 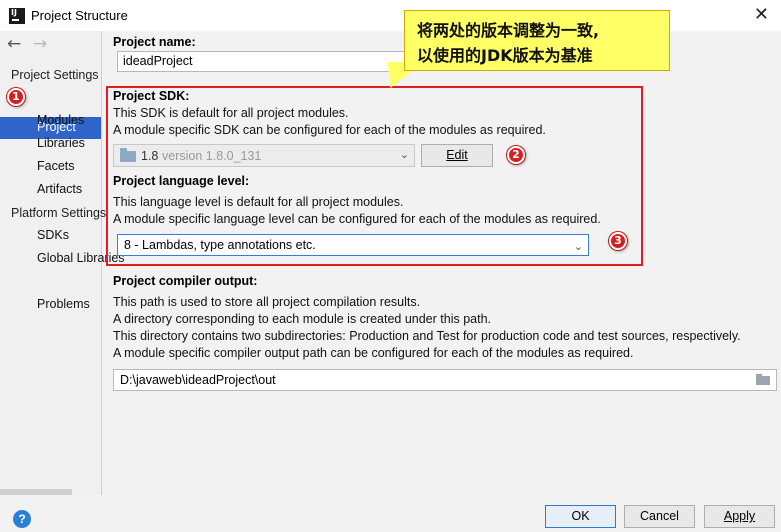 I want to click on ok-button: OK, so click(x=580, y=516).